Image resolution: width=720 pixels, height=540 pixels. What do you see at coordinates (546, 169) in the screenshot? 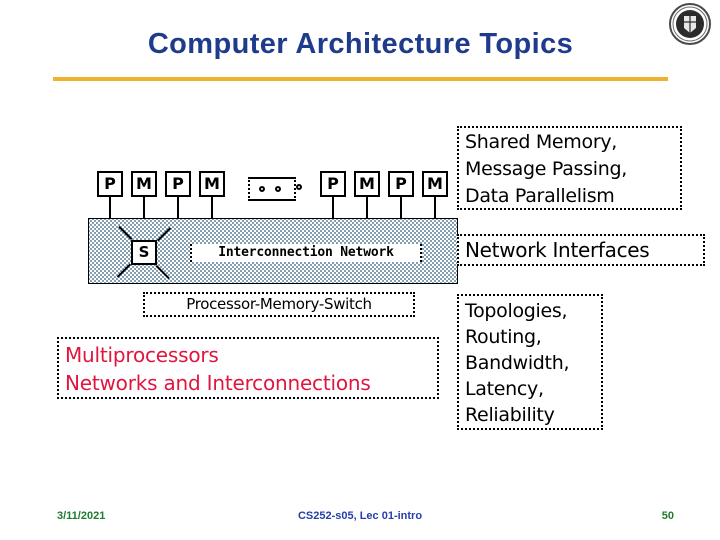
I see `shared-memory-line-2: Message Passing,` at bounding box center [546, 169].